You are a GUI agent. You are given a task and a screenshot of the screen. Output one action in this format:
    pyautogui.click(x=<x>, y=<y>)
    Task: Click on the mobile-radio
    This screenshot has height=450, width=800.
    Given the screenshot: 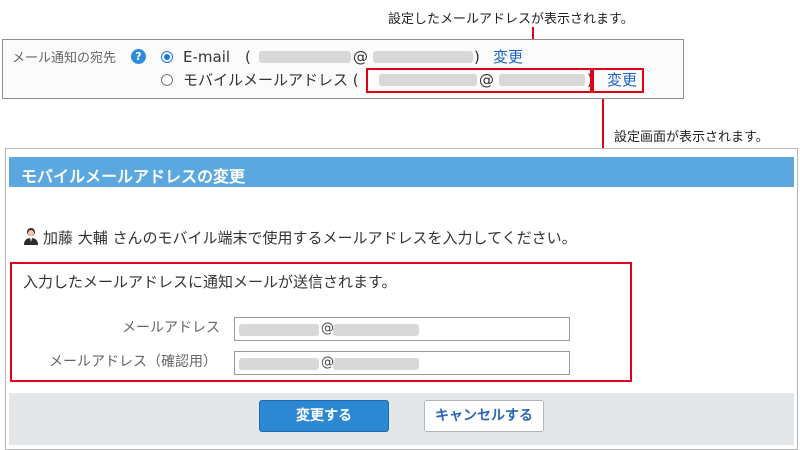 What is the action you would take?
    pyautogui.click(x=167, y=80)
    